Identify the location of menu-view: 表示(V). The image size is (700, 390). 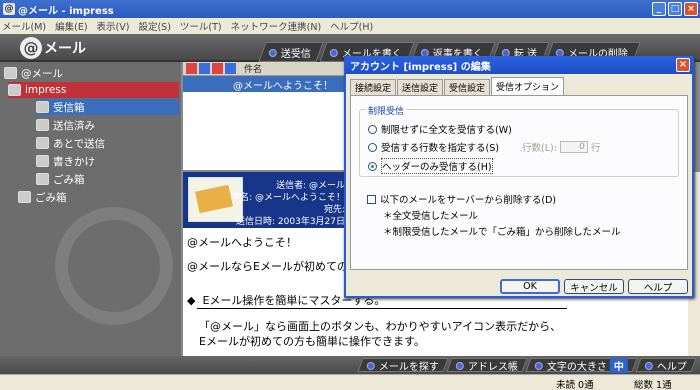
(113, 26).